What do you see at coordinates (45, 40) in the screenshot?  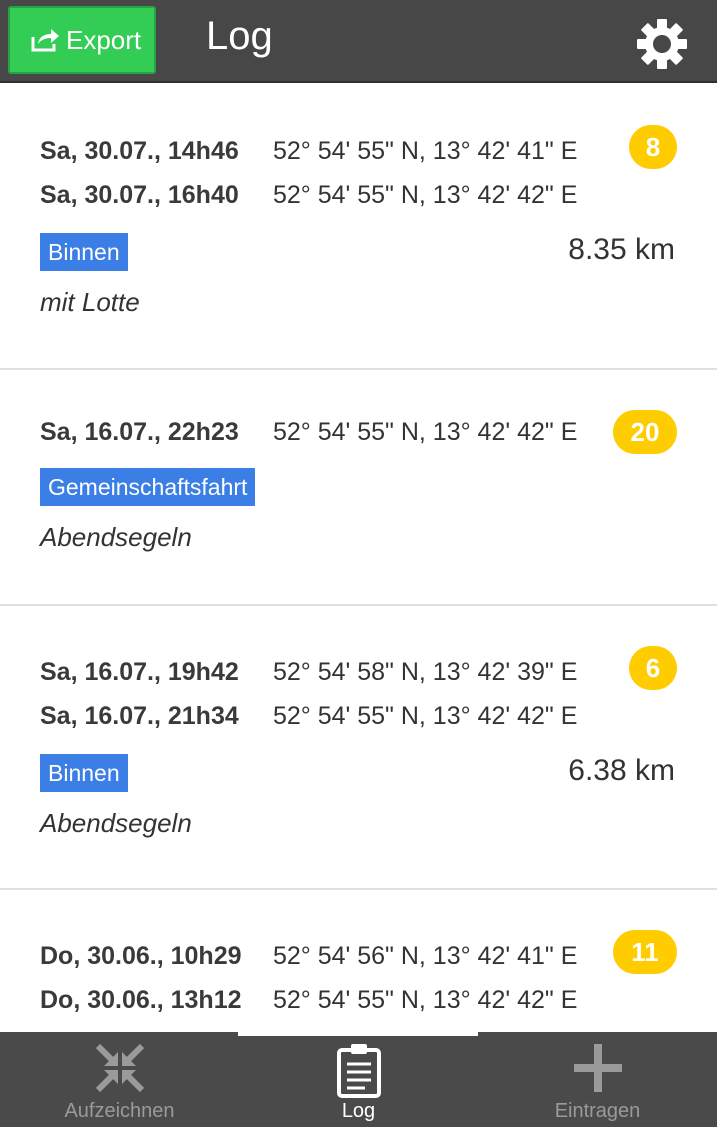 I see `share-export-icon` at bounding box center [45, 40].